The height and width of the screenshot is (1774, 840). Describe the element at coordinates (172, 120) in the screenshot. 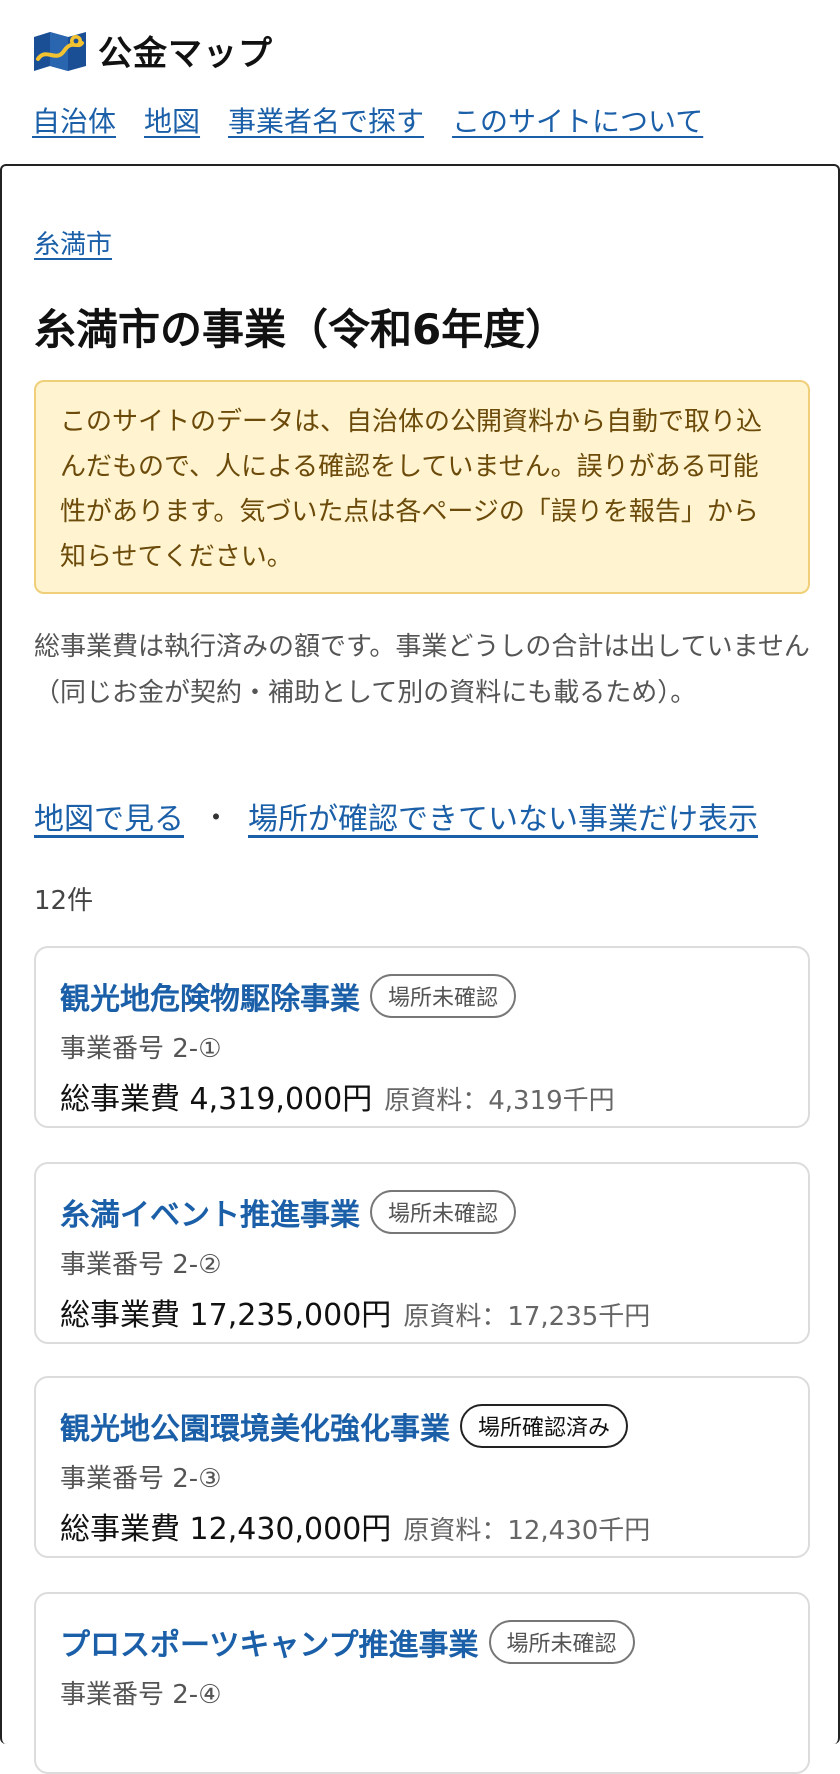

I see `nav-link-map: 地図` at that location.